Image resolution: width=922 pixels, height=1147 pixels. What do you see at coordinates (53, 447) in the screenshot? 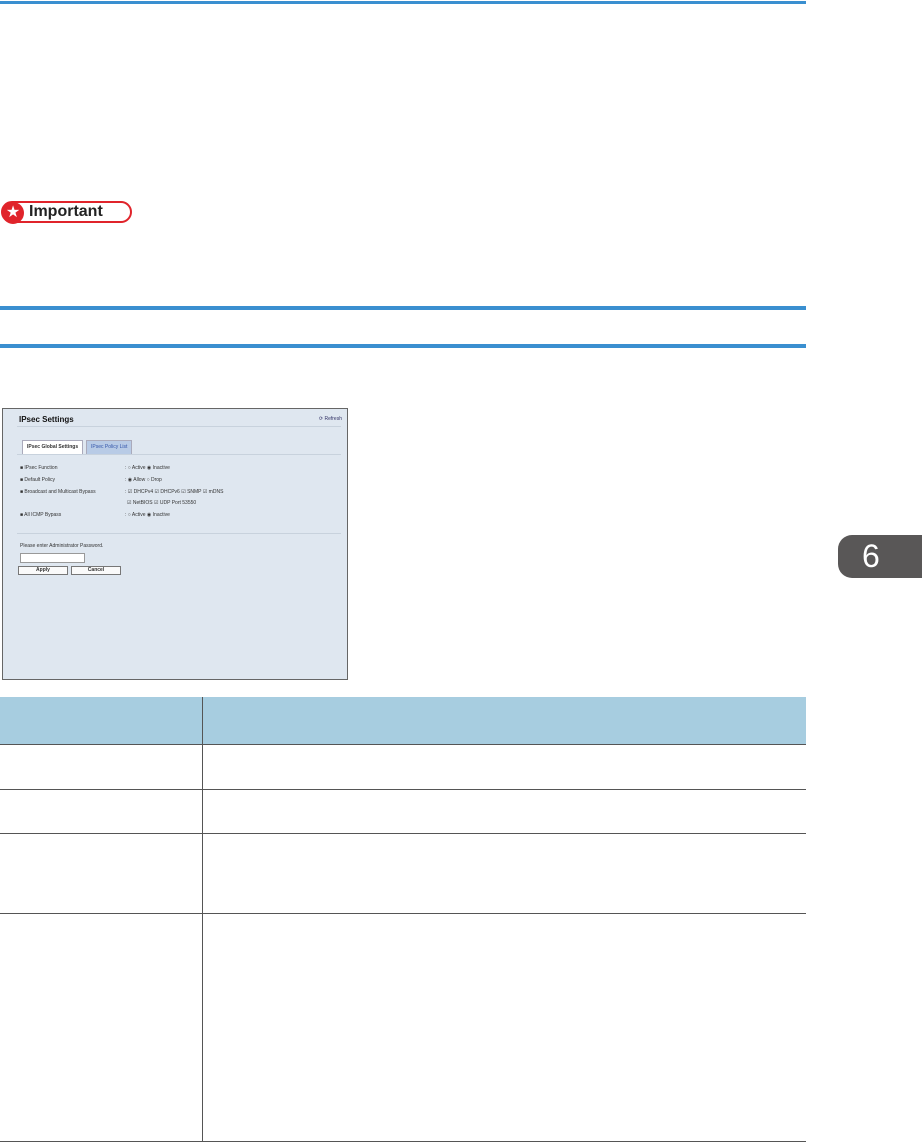
I see `tab-global-settings: IPsec Global Settings` at bounding box center [53, 447].